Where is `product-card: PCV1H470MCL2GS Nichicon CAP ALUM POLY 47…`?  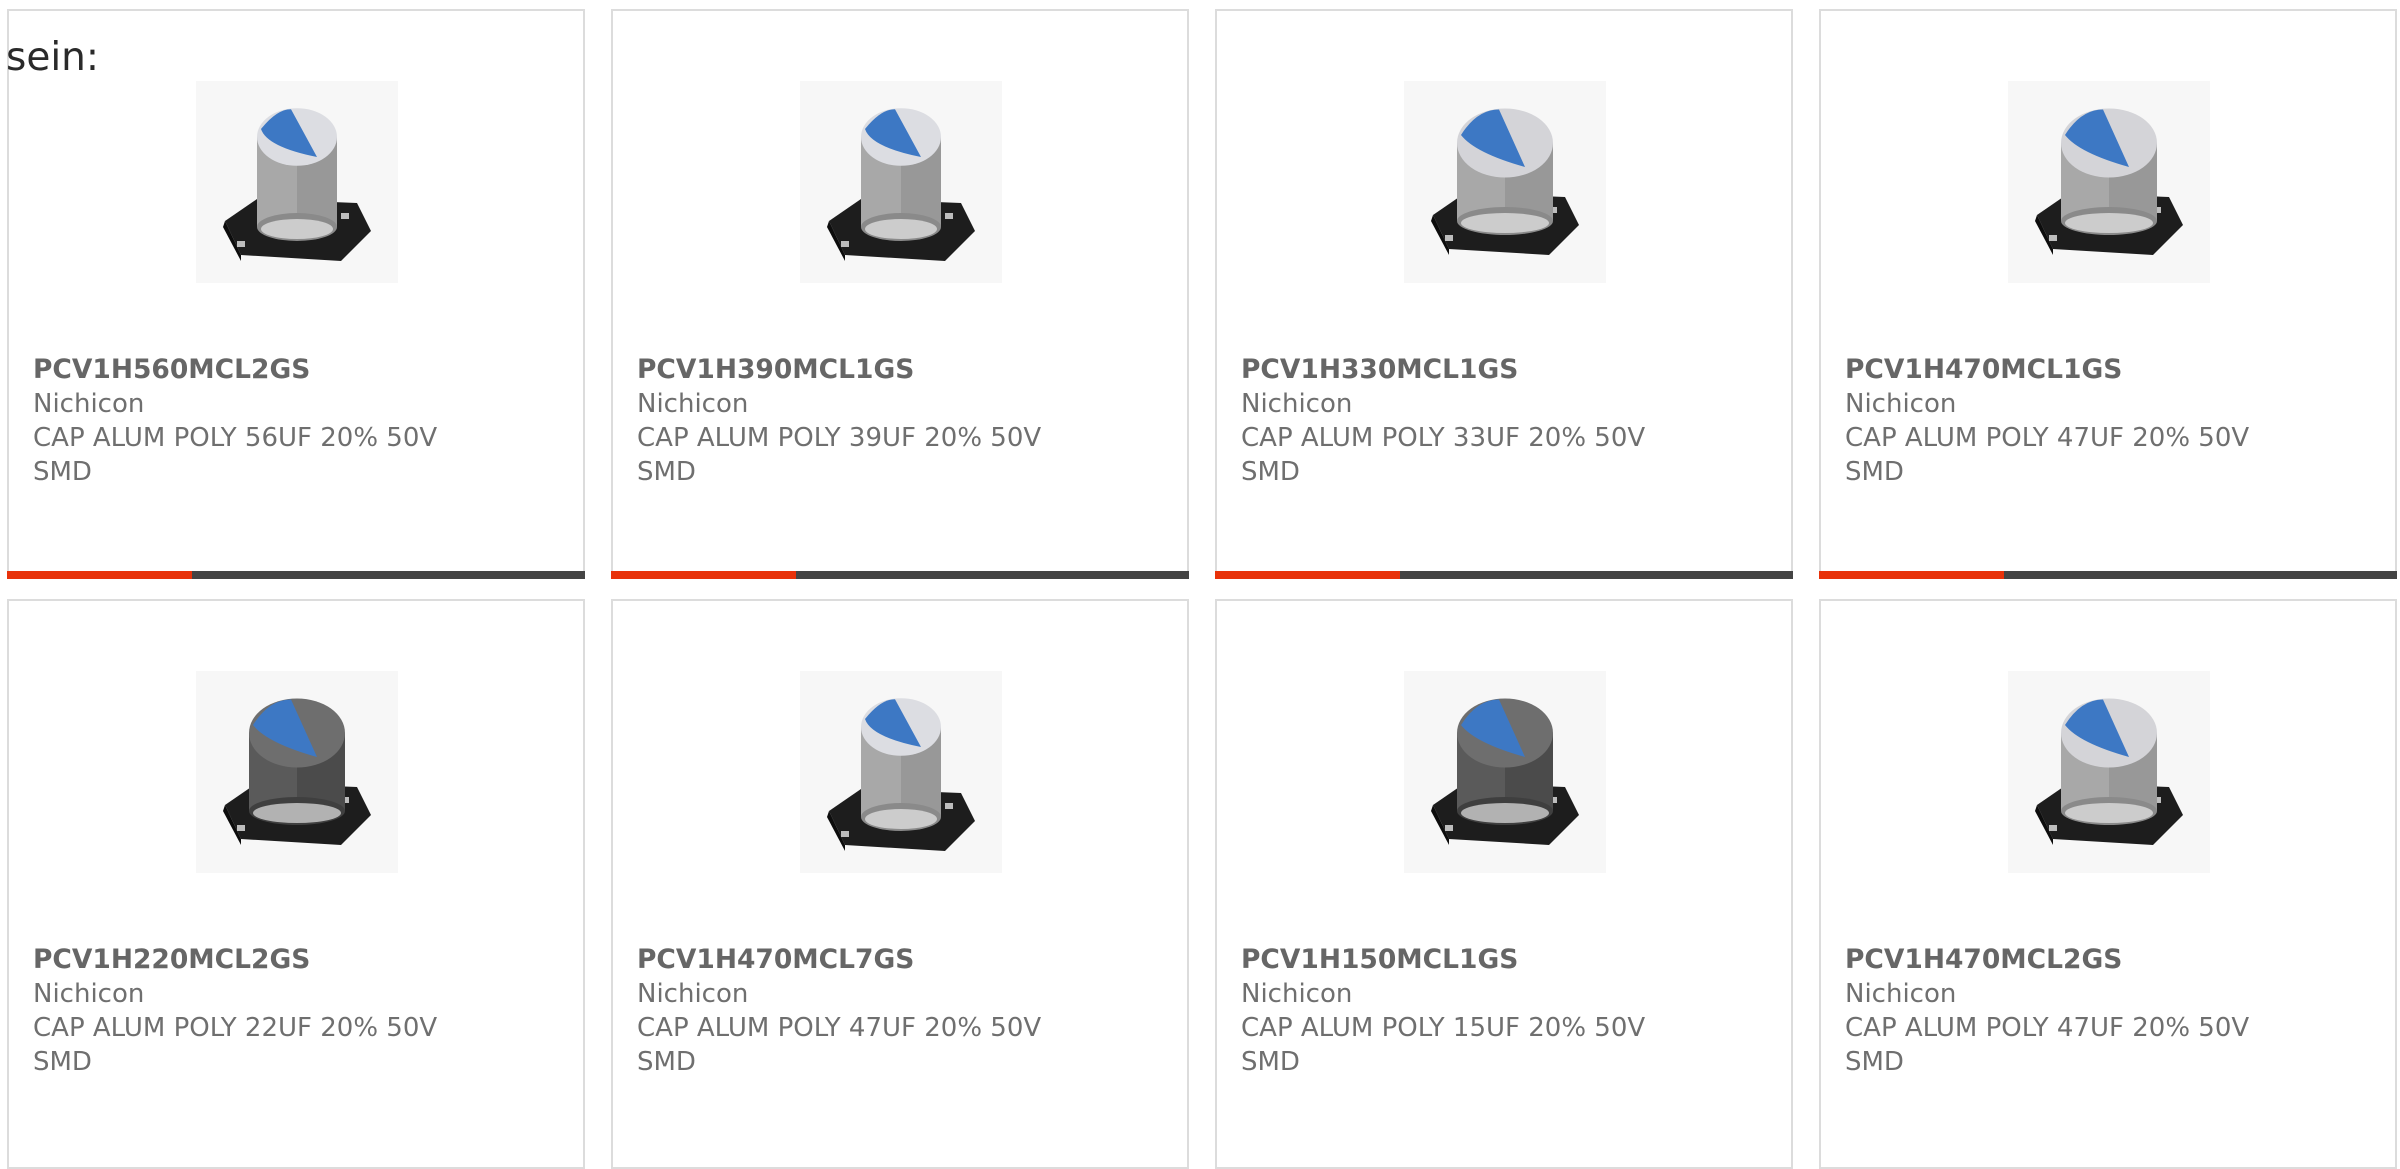
product-card: PCV1H470MCL2GS Nichicon CAP ALUM POLY 47… is located at coordinates (2108, 884).